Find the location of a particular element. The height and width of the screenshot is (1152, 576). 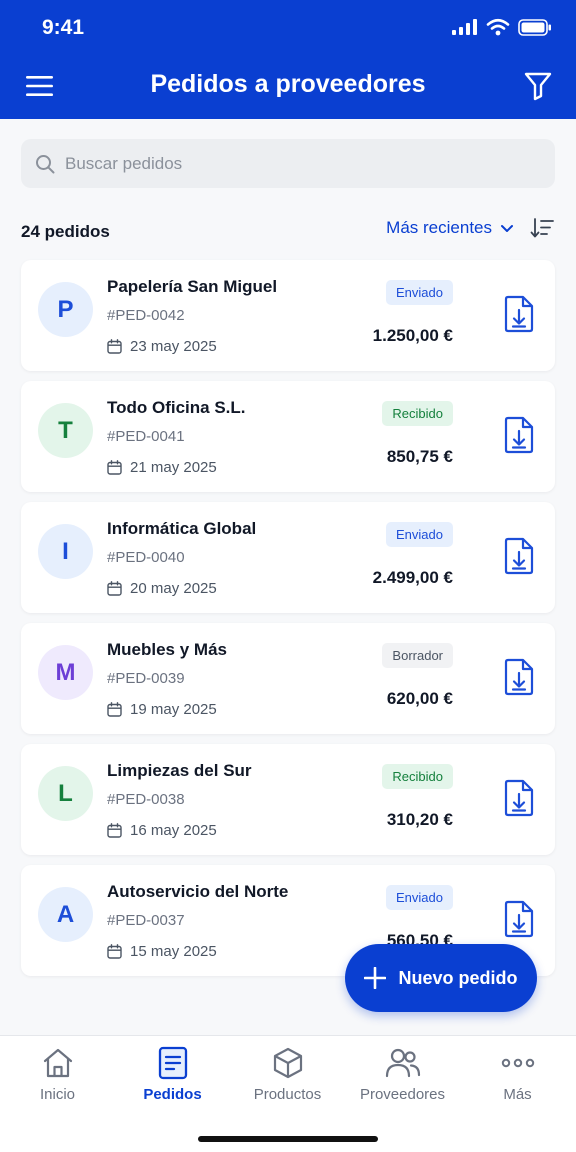

sort-dropdown: Más recientes is located at coordinates (450, 228).